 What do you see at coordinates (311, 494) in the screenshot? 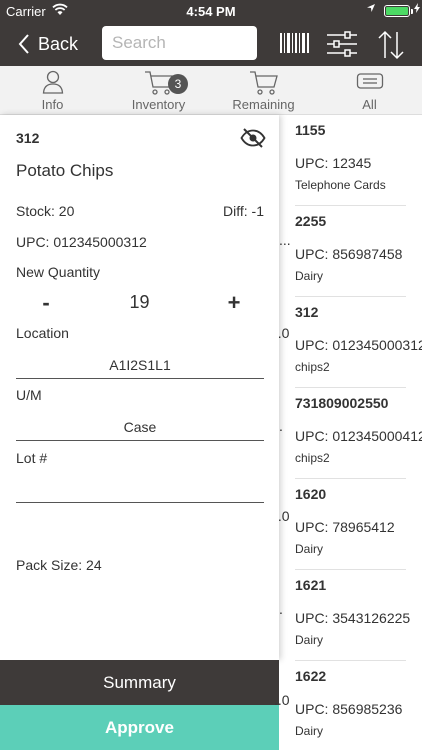
I see `item-code: 1620` at bounding box center [311, 494].